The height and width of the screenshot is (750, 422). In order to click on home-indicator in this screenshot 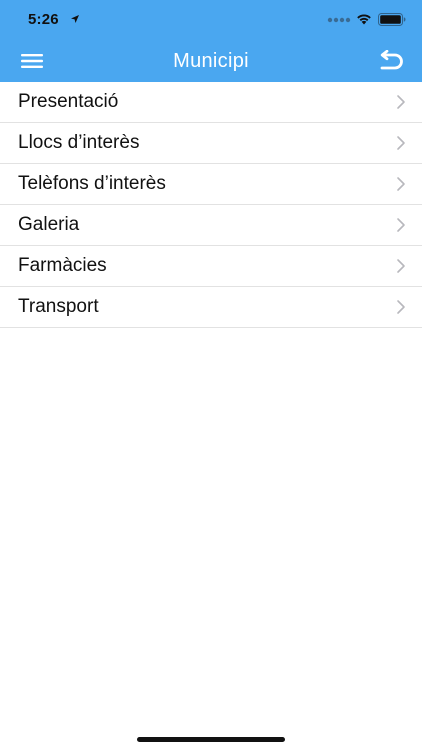, I will do `click(211, 739)`.